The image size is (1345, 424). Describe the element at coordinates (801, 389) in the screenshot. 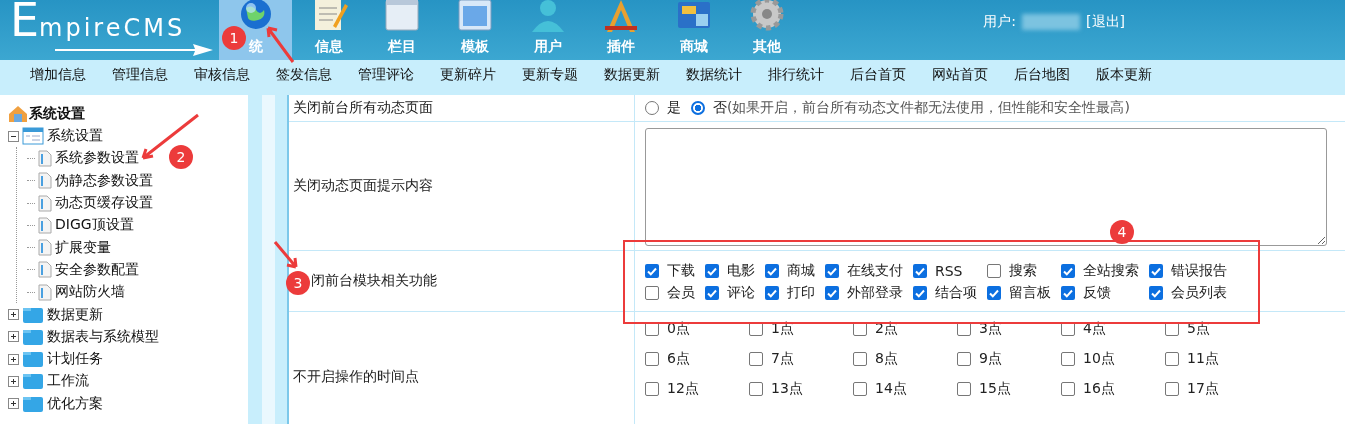

I see `checkbox-option: 13点` at that location.